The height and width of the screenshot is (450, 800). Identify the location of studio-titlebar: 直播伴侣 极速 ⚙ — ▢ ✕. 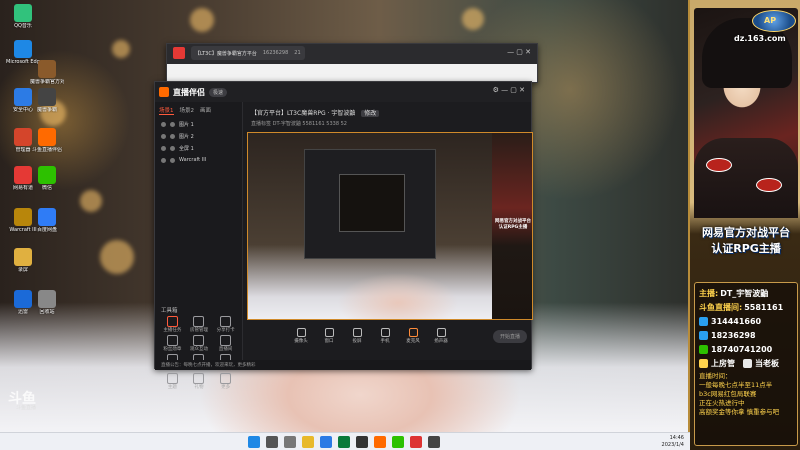
(343, 92).